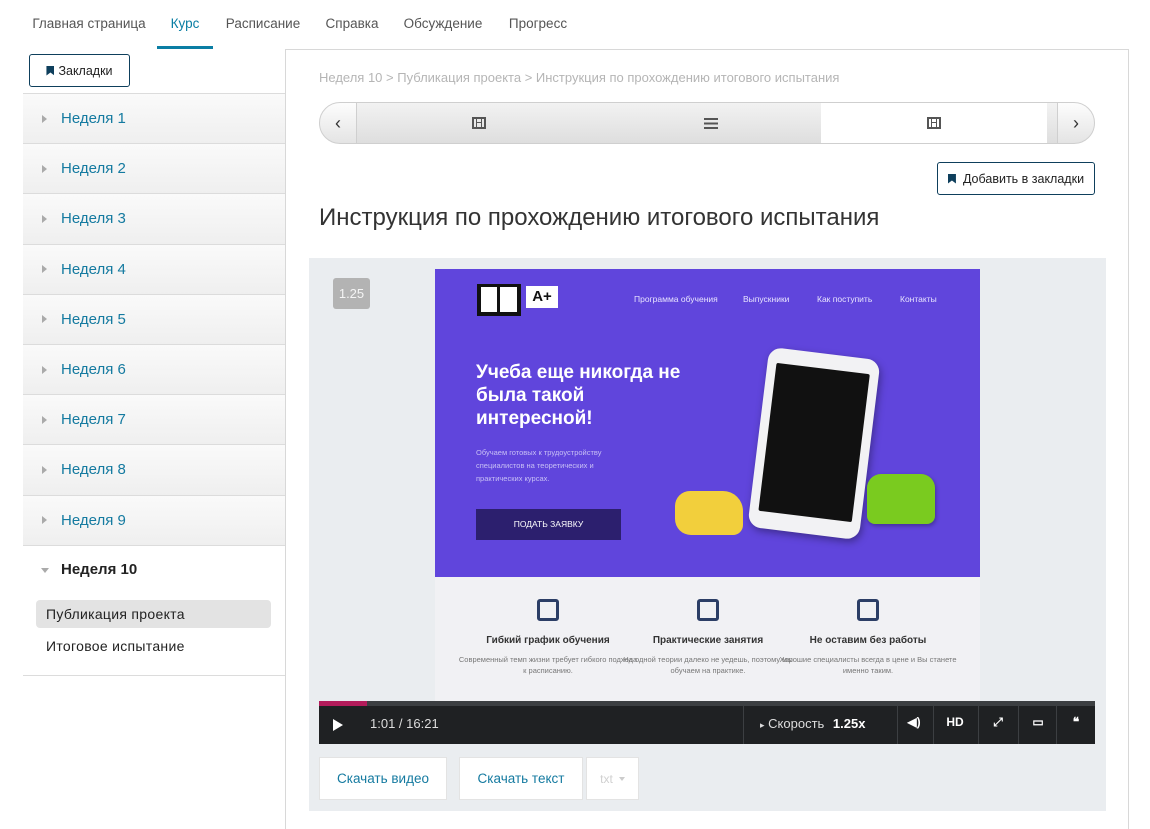 This screenshot has height=829, width=1150. Describe the element at coordinates (93, 319) in the screenshot. I see `week-label: Неделя 5` at that location.